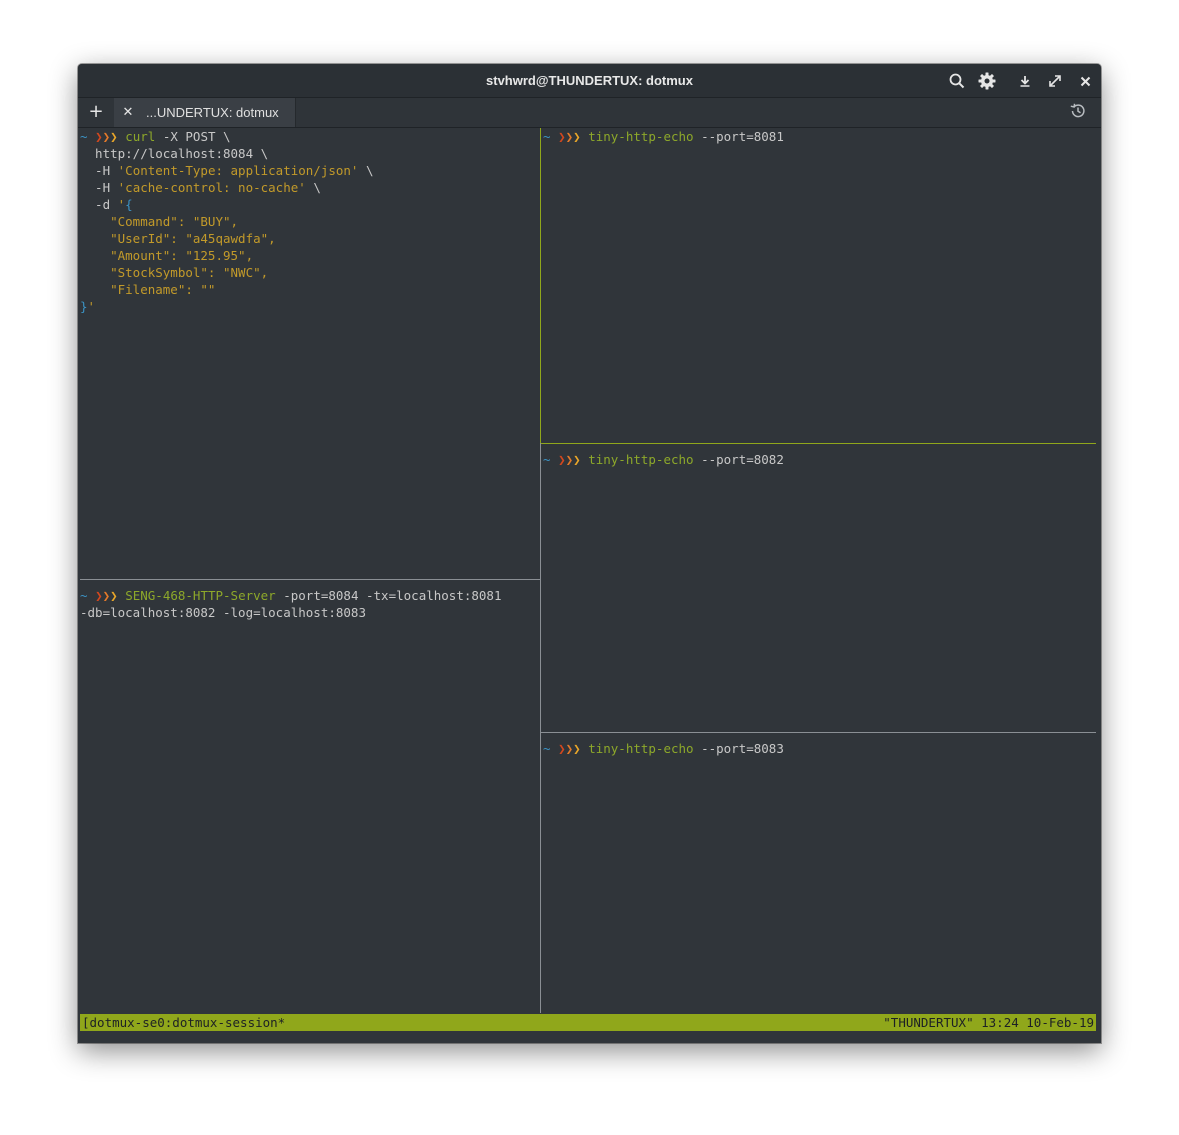 The image size is (1179, 1135). What do you see at coordinates (738, 459) in the screenshot?
I see `command-args: --port=8082` at bounding box center [738, 459].